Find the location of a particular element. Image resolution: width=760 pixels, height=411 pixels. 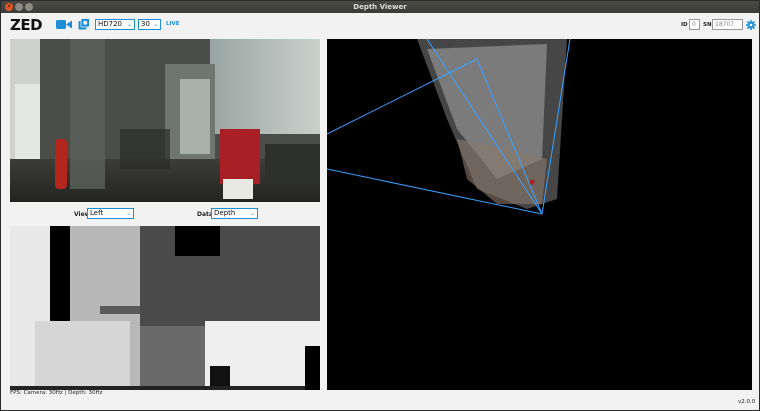

fps-value: 30 is located at coordinates (145, 24).